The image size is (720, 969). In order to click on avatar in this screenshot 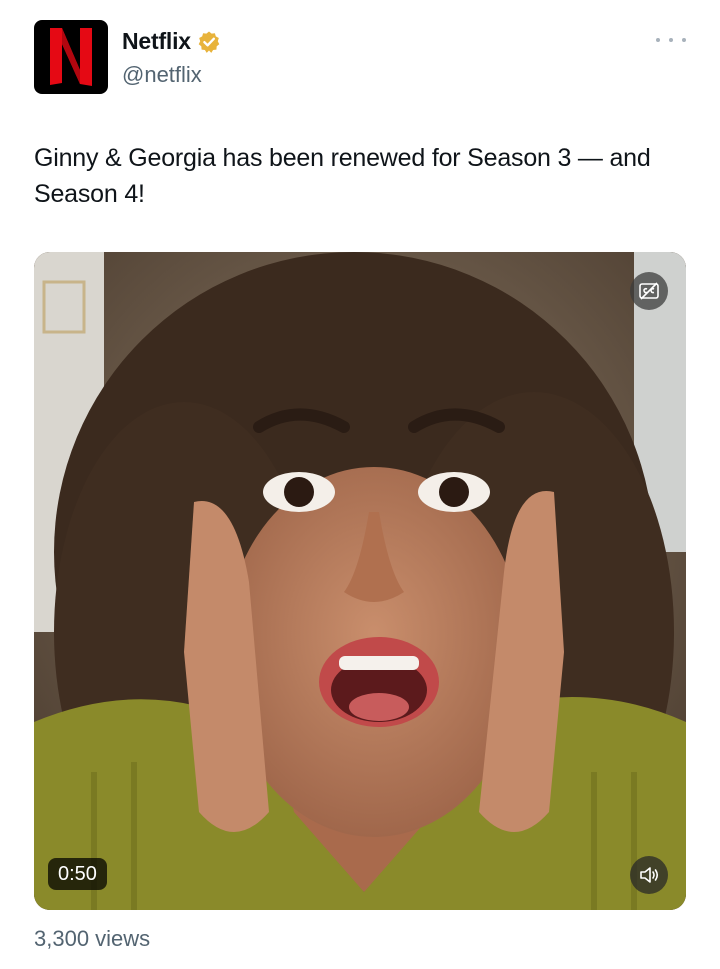, I will do `click(71, 57)`.